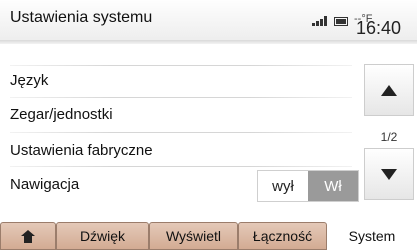 The width and height of the screenshot is (417, 250). What do you see at coordinates (282, 236) in the screenshot?
I see `tab-connectivity: Łączność` at bounding box center [282, 236].